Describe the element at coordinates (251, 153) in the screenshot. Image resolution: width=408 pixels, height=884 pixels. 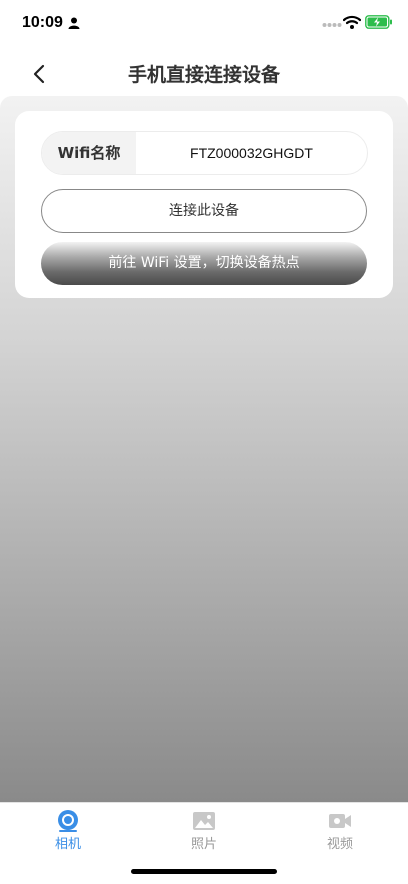
I see `wifi-name-value: FTZ000032GHGDT` at that location.